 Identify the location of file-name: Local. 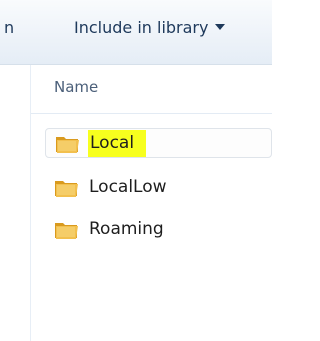
(117, 143).